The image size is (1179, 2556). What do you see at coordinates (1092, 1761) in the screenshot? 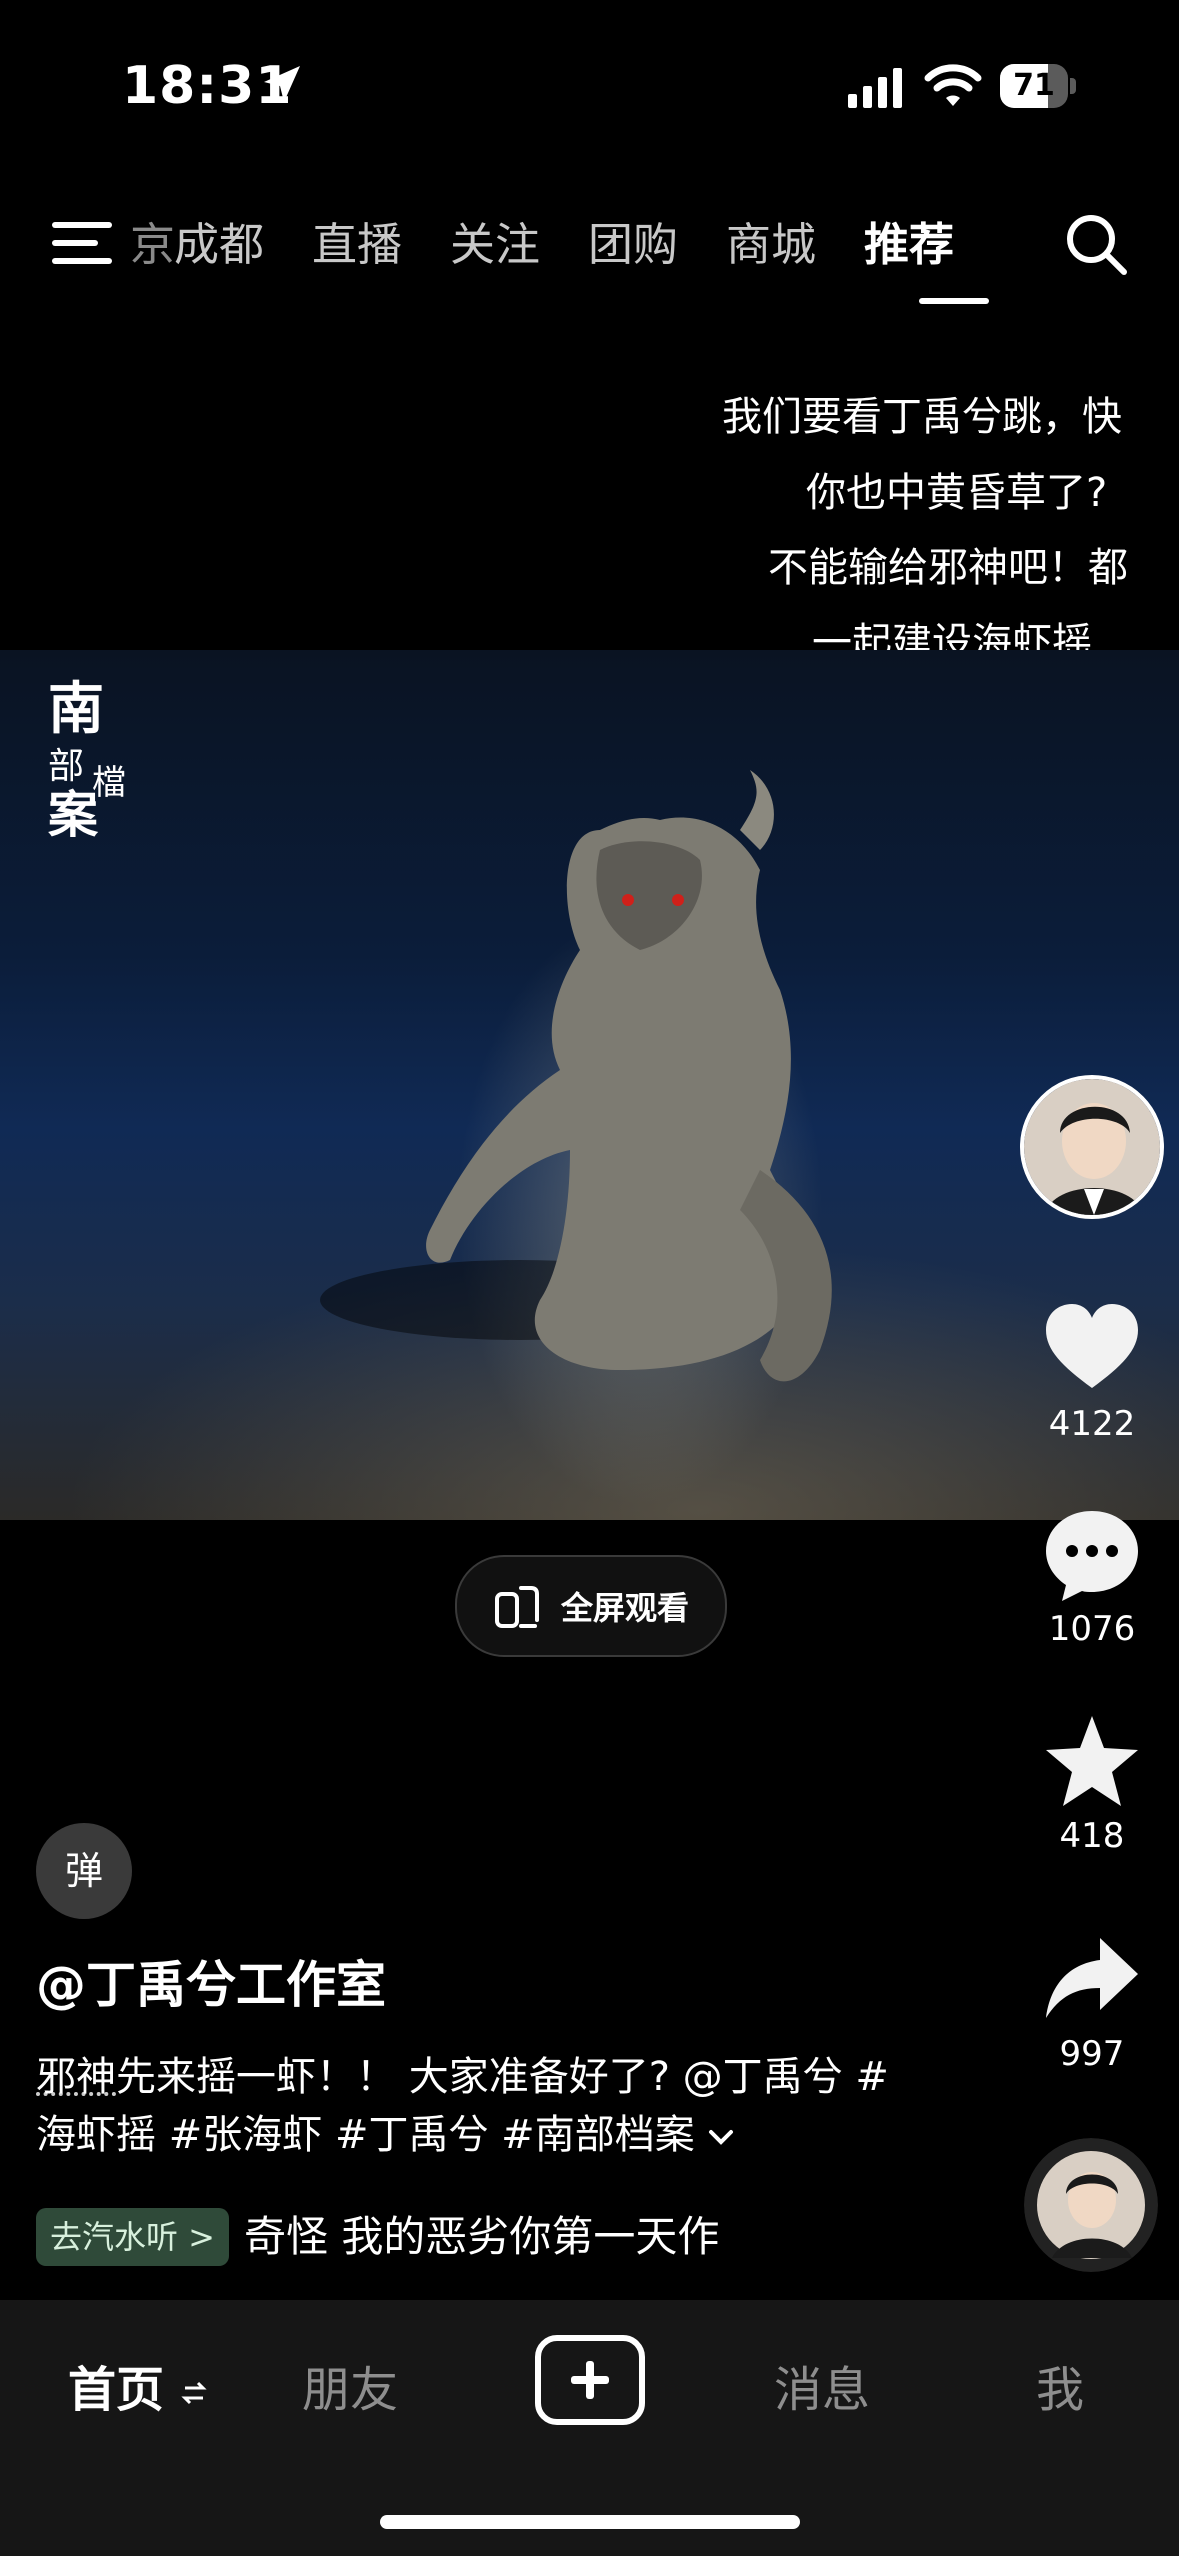
I see `star-icon` at bounding box center [1092, 1761].